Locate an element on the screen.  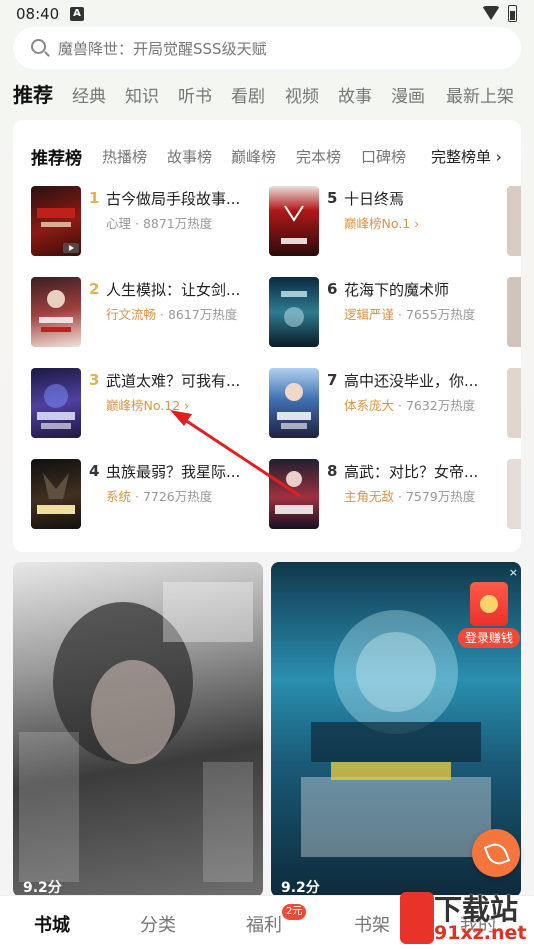
rank-number: 6 is located at coordinates (332, 289).